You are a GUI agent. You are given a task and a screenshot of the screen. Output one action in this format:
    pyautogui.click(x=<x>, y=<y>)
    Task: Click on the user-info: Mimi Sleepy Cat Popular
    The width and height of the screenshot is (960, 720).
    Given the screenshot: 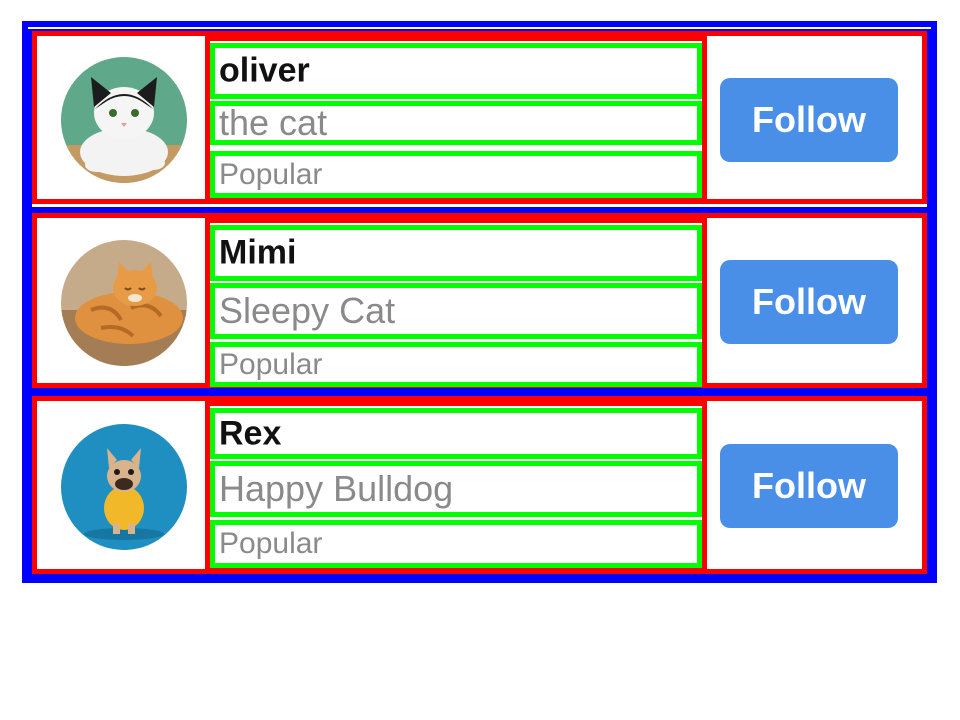 What is the action you would take?
    pyautogui.click(x=456, y=302)
    